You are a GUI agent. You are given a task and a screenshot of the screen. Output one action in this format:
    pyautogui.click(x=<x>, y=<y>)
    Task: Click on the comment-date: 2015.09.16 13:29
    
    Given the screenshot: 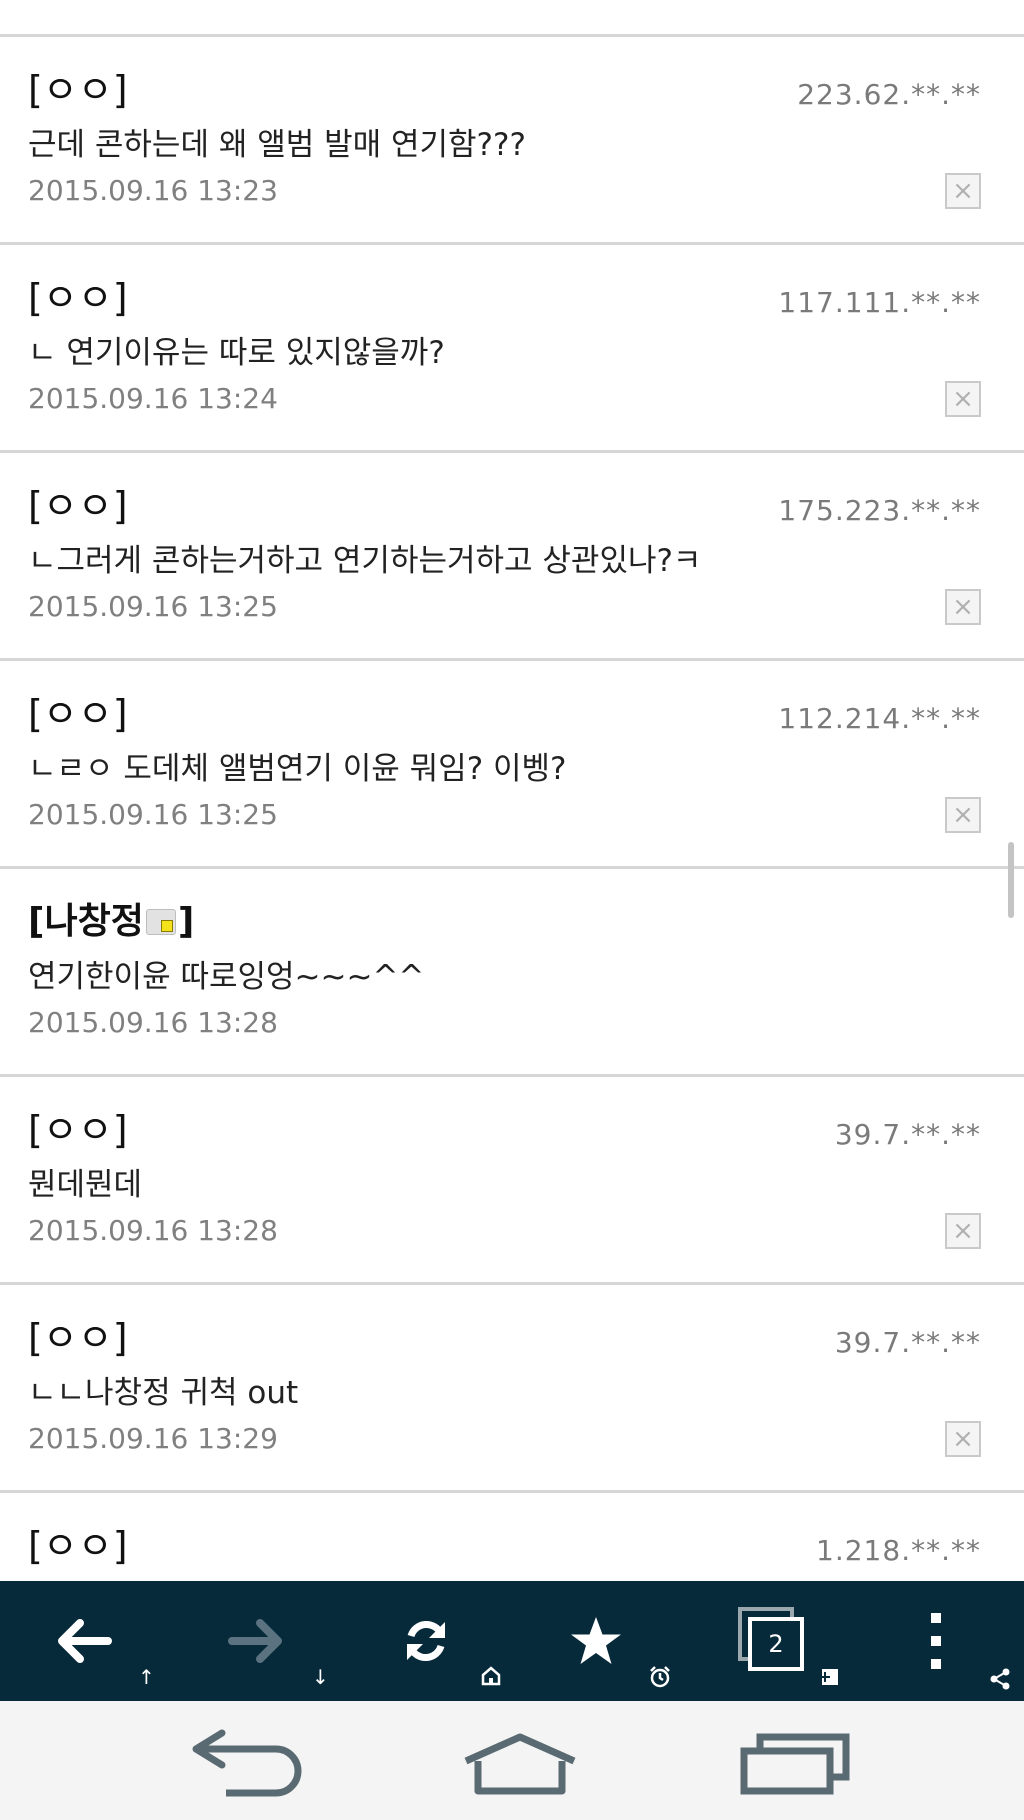 What is the action you would take?
    pyautogui.click(x=153, y=1438)
    